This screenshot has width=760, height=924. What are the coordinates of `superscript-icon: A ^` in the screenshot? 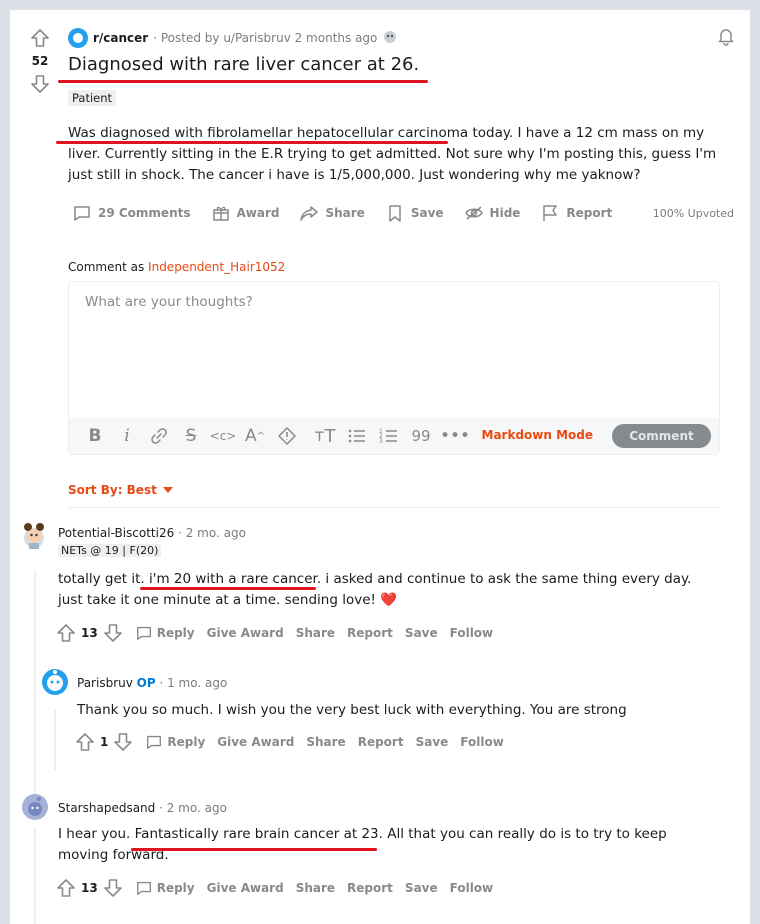 It's located at (255, 436).